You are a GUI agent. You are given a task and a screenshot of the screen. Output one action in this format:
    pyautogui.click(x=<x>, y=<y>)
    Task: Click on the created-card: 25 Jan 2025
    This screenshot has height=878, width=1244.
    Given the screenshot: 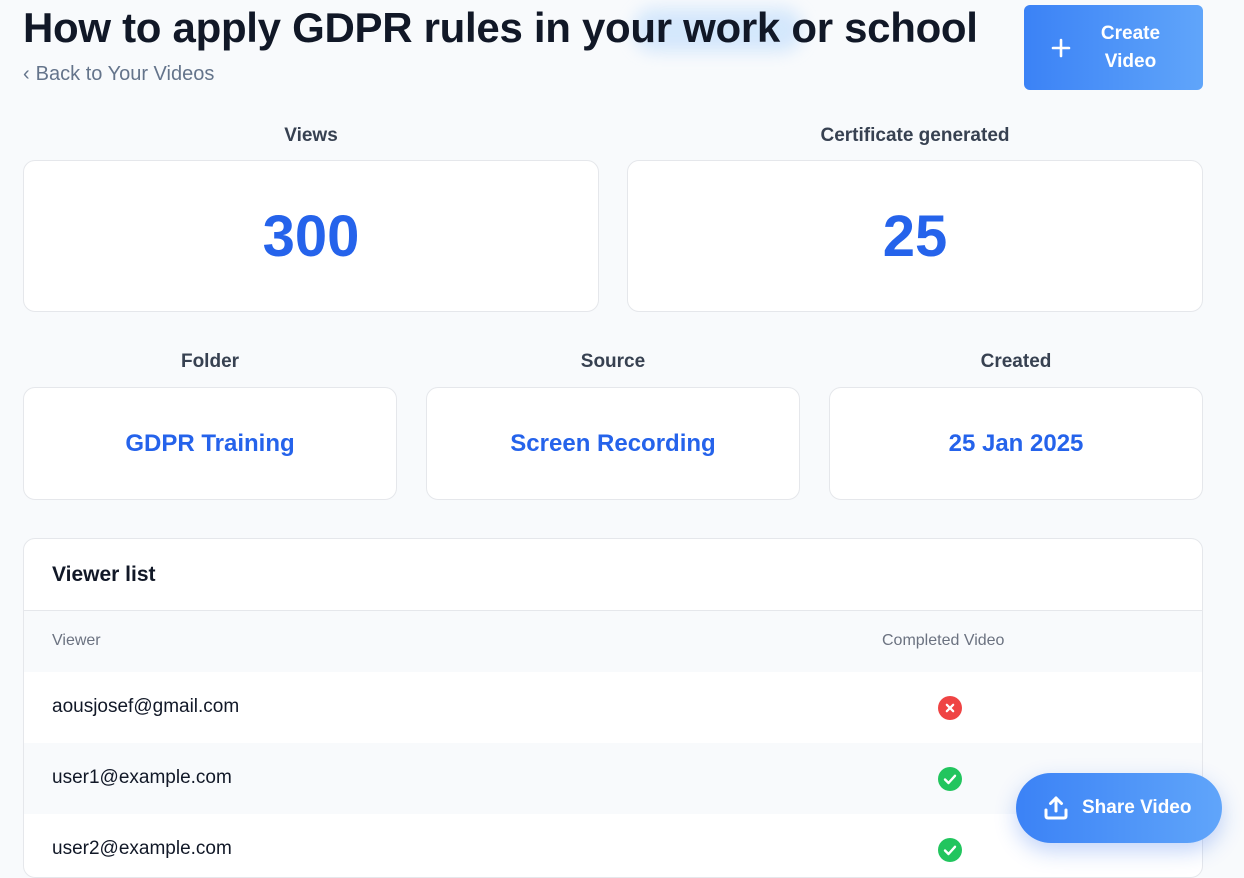 What is the action you would take?
    pyautogui.click(x=1016, y=443)
    